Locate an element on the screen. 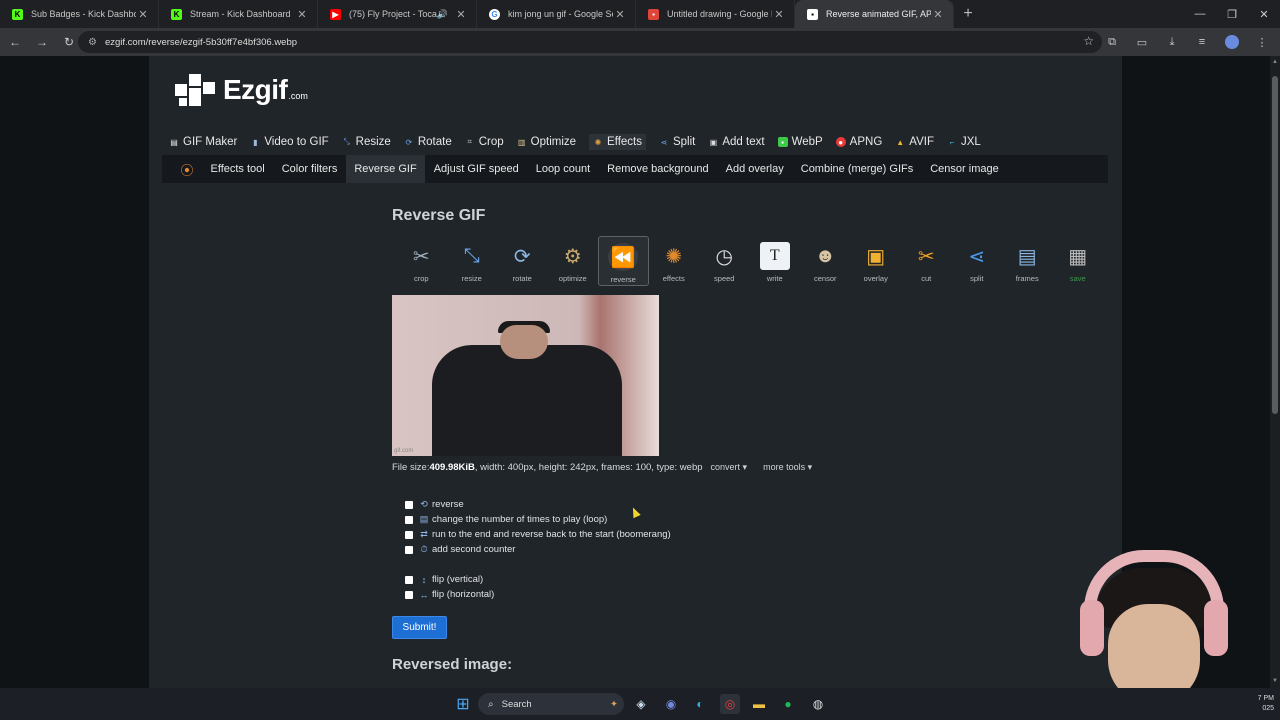  write-tool-icon: T is located at coordinates (774, 256).